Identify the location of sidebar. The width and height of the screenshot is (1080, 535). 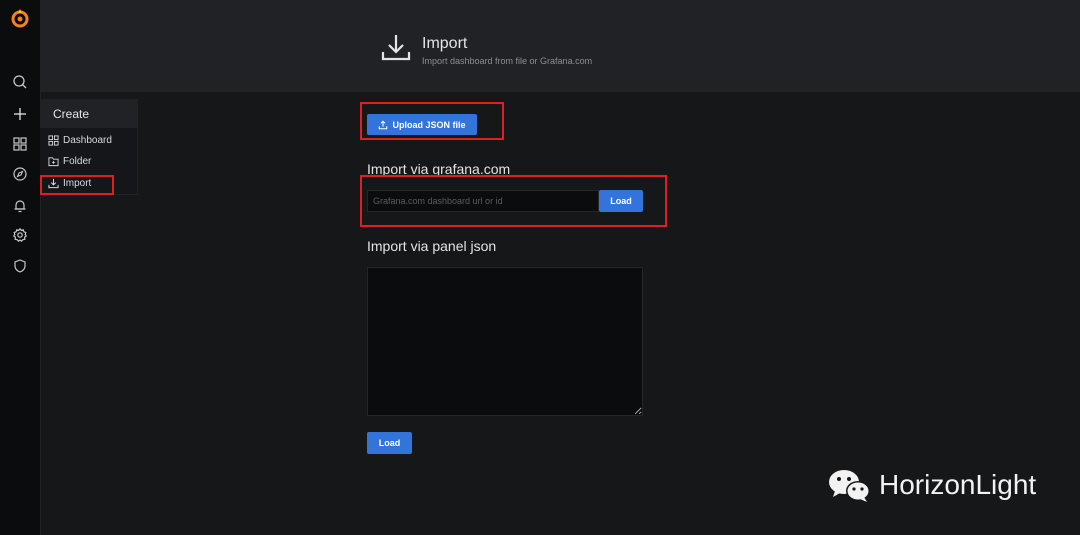
(20, 267).